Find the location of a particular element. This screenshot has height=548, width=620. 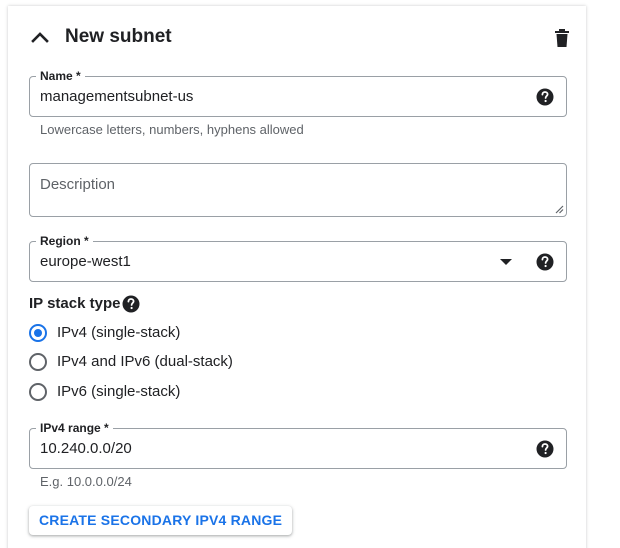

ip-stack-type-text: IP stack type is located at coordinates (75, 303).